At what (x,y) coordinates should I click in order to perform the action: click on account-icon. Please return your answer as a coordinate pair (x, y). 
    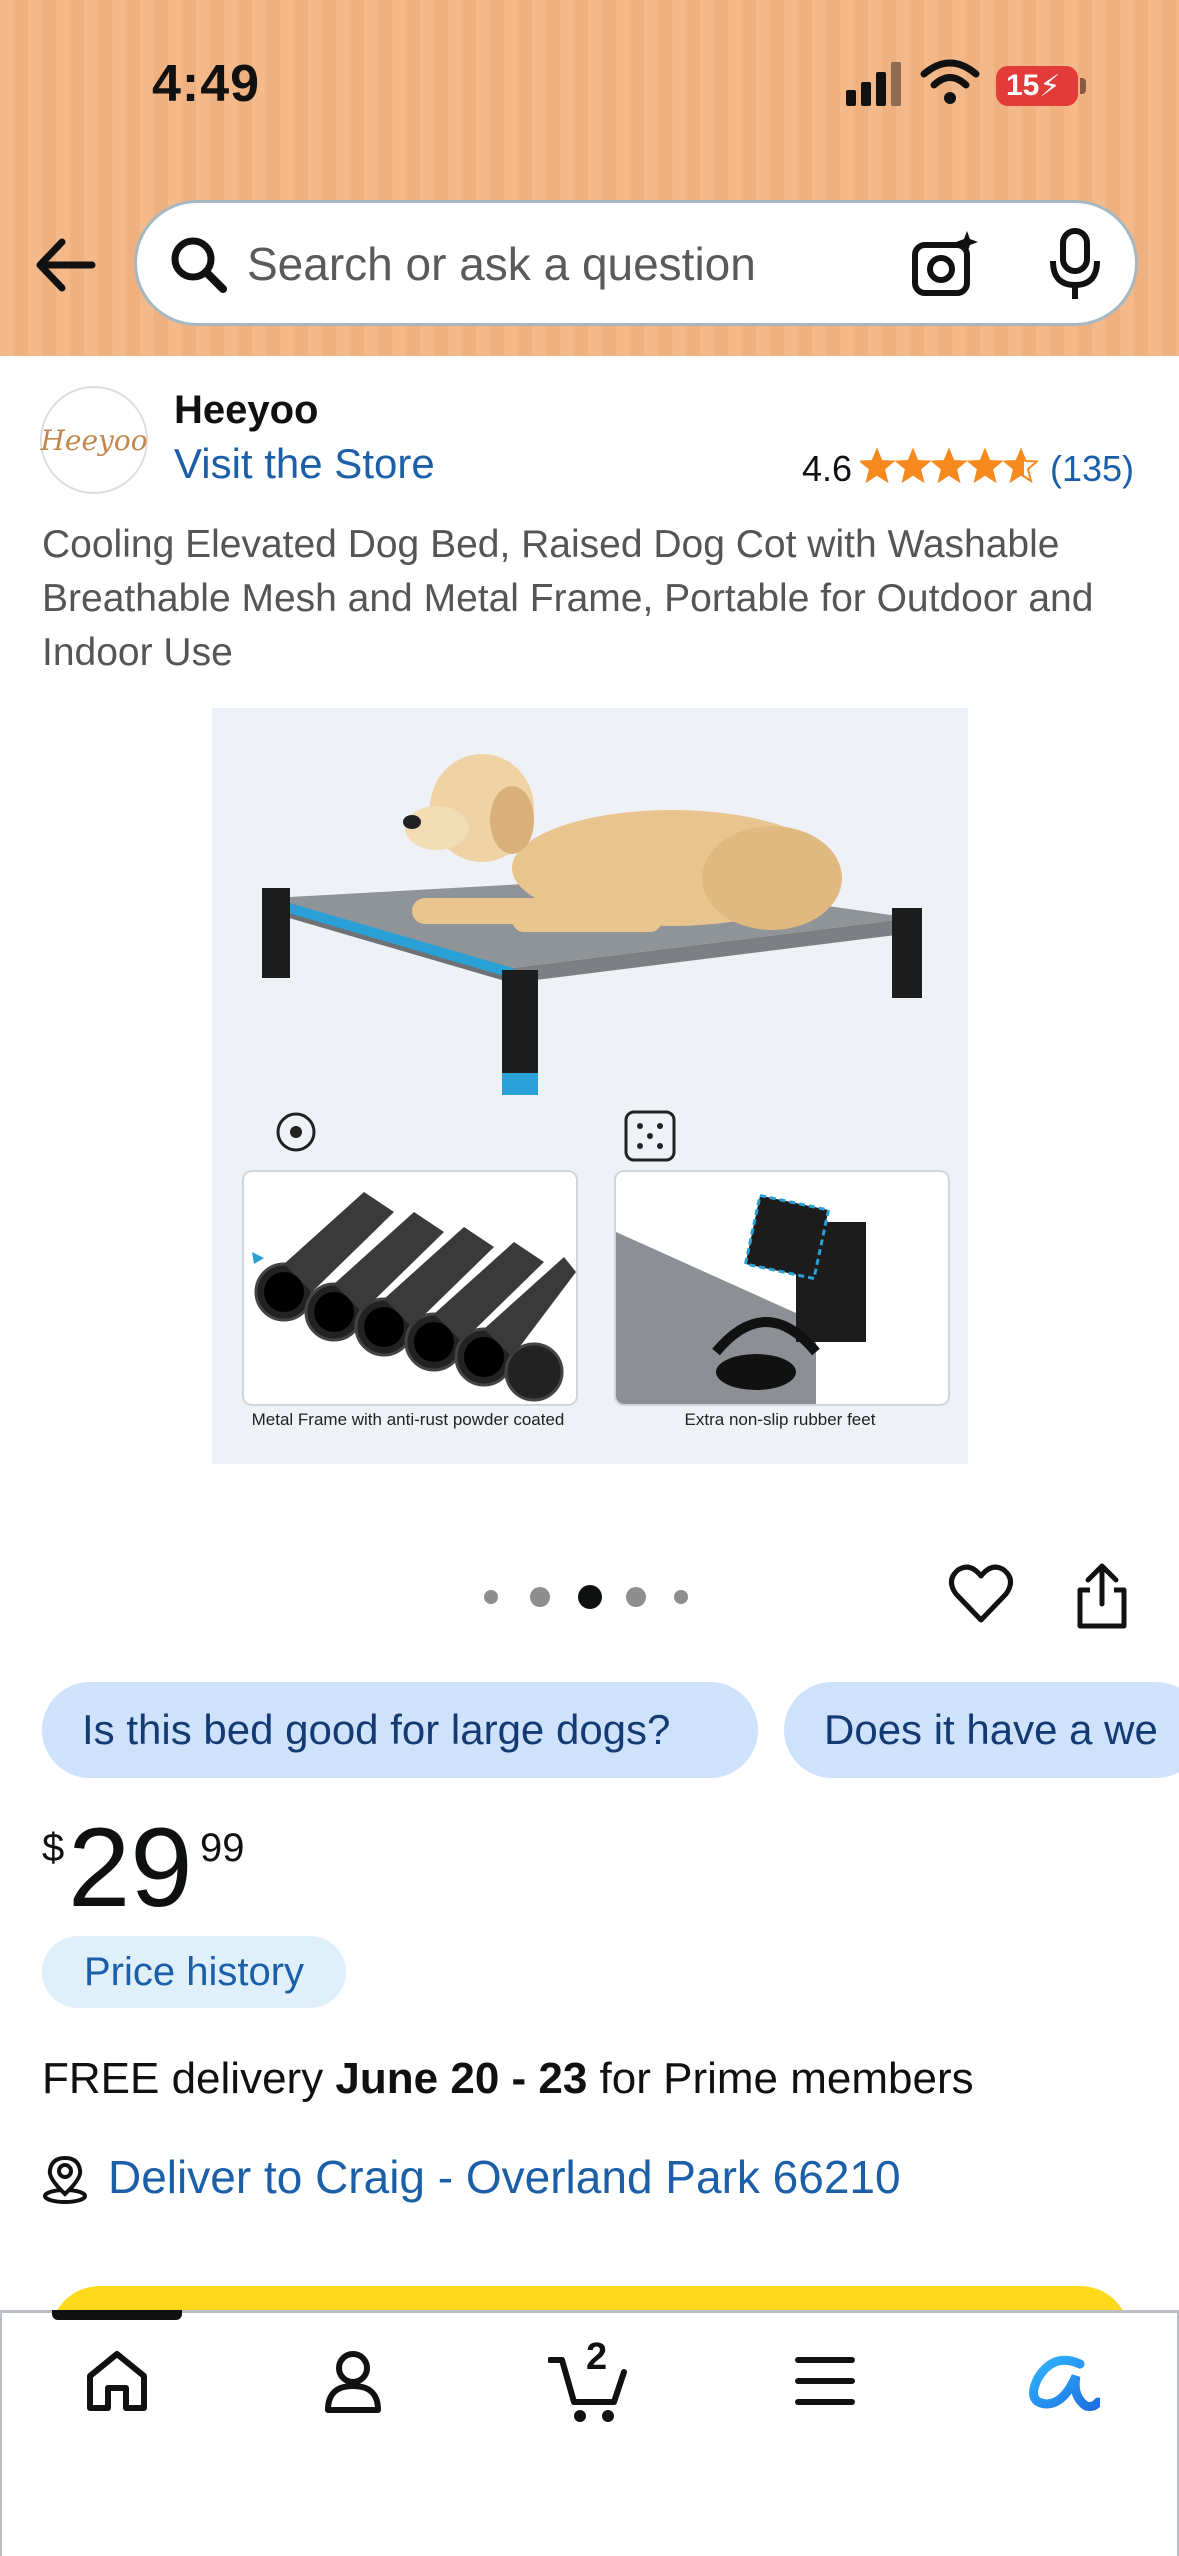
    Looking at the image, I should click on (353, 2381).